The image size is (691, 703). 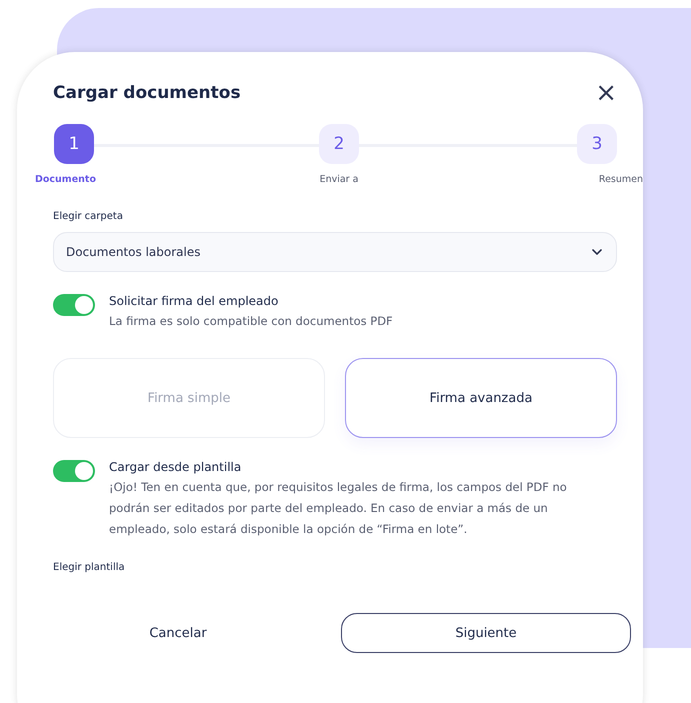 What do you see at coordinates (481, 398) in the screenshot?
I see `signature-option: Firma avanzada` at bounding box center [481, 398].